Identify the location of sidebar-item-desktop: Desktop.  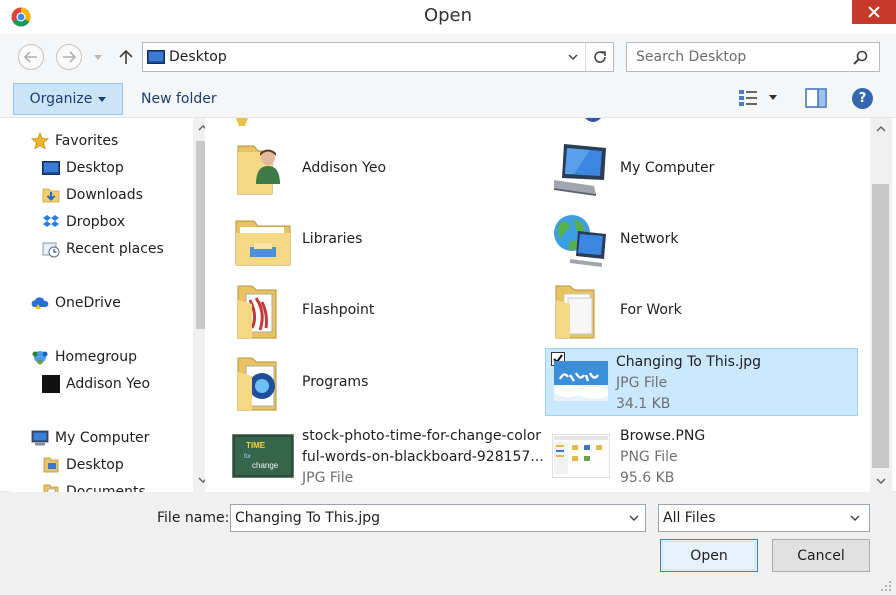
(83, 168).